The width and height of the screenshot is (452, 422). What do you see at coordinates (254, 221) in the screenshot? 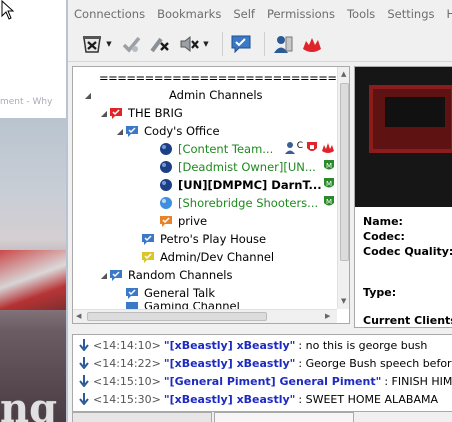
I see `channel-prive: prive` at bounding box center [254, 221].